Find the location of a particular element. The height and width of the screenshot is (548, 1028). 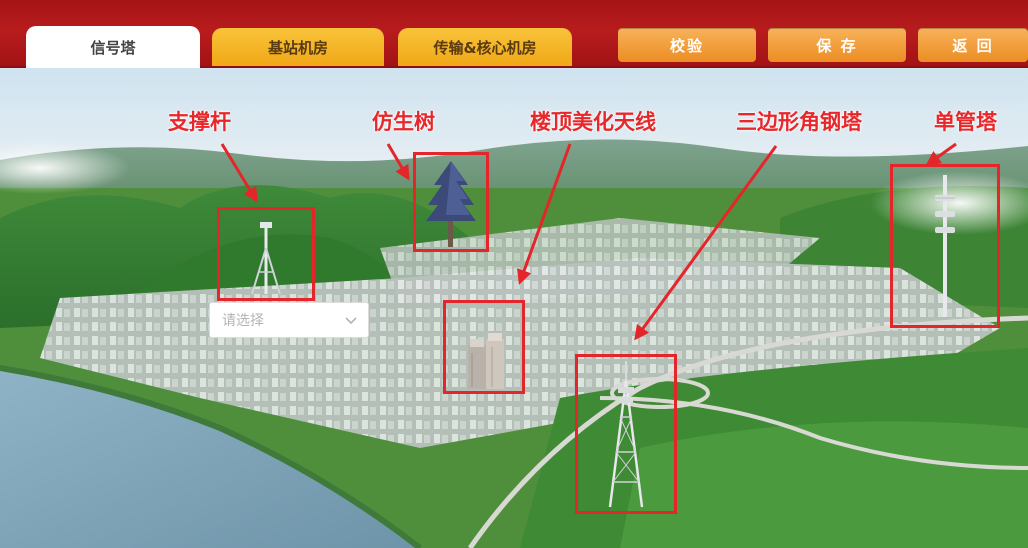

save-button-label: 保 存 is located at coordinates (837, 45).